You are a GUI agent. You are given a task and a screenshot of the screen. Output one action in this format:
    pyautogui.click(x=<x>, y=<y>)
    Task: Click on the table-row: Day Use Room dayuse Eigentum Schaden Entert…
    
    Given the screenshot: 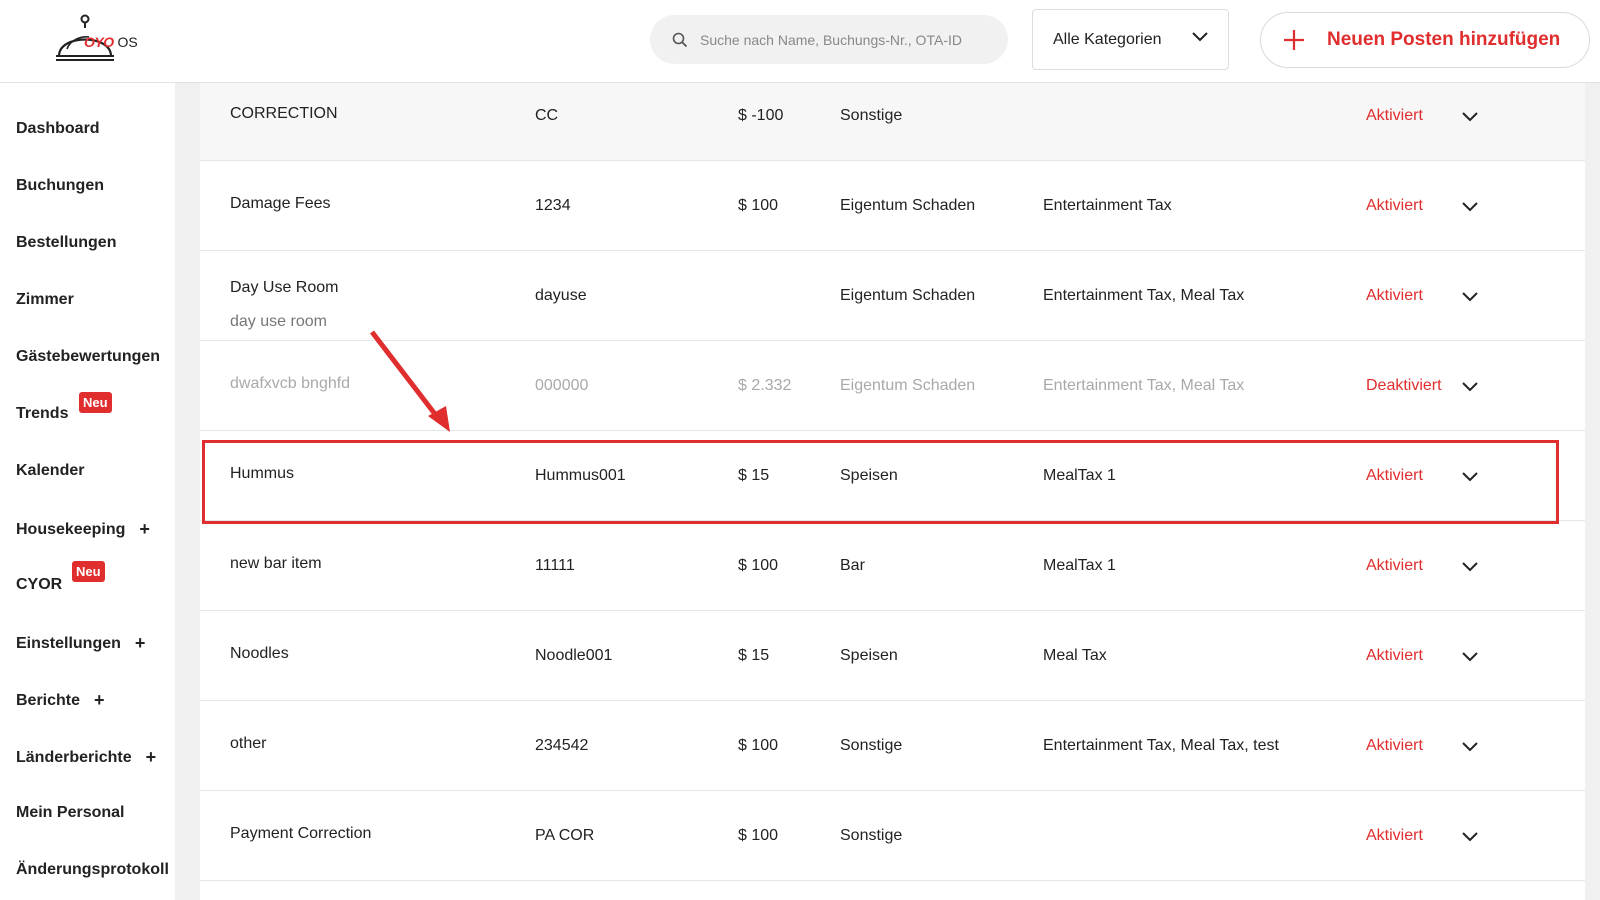 What is the action you would take?
    pyautogui.click(x=892, y=296)
    